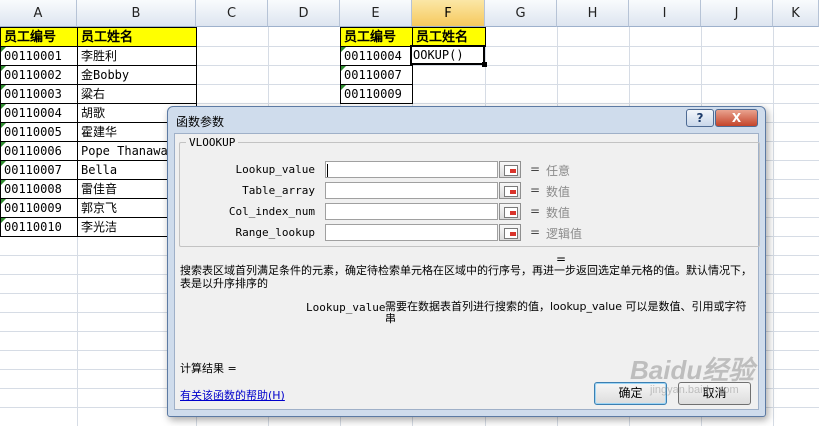  I want to click on lookup-value-input, so click(411, 169).